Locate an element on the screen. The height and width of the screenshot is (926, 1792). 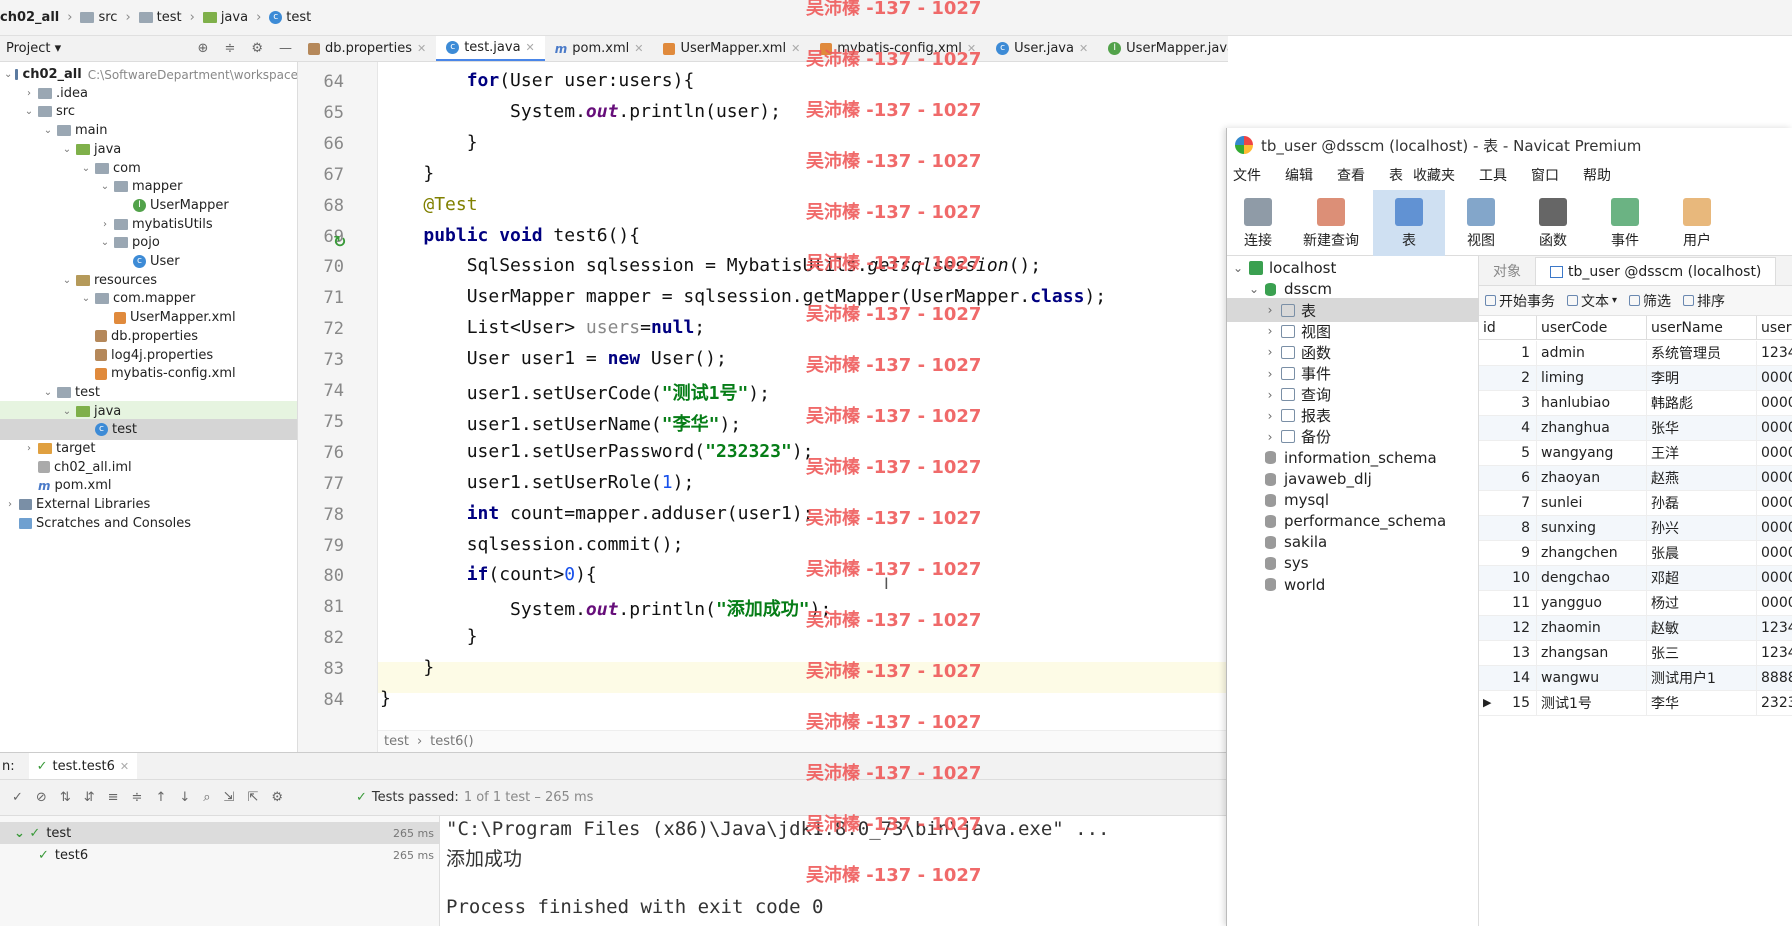
hide-icon: — is located at coordinates (285, 48).